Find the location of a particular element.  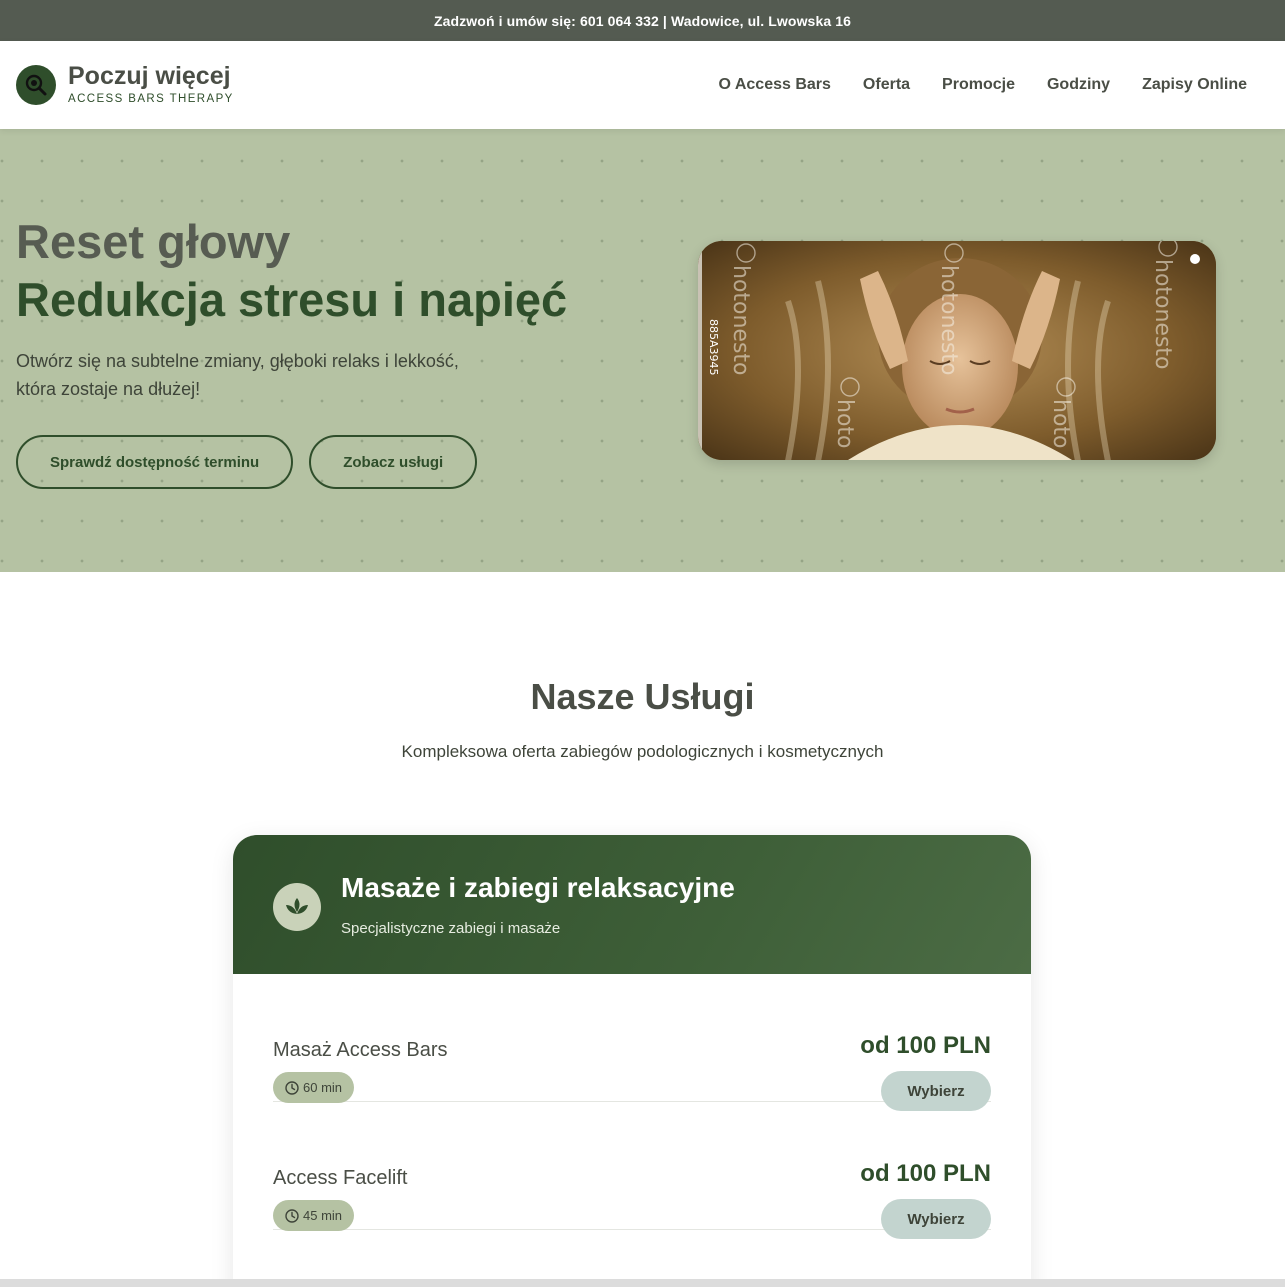

service-name: Masaż Access Bars is located at coordinates (360, 1050).